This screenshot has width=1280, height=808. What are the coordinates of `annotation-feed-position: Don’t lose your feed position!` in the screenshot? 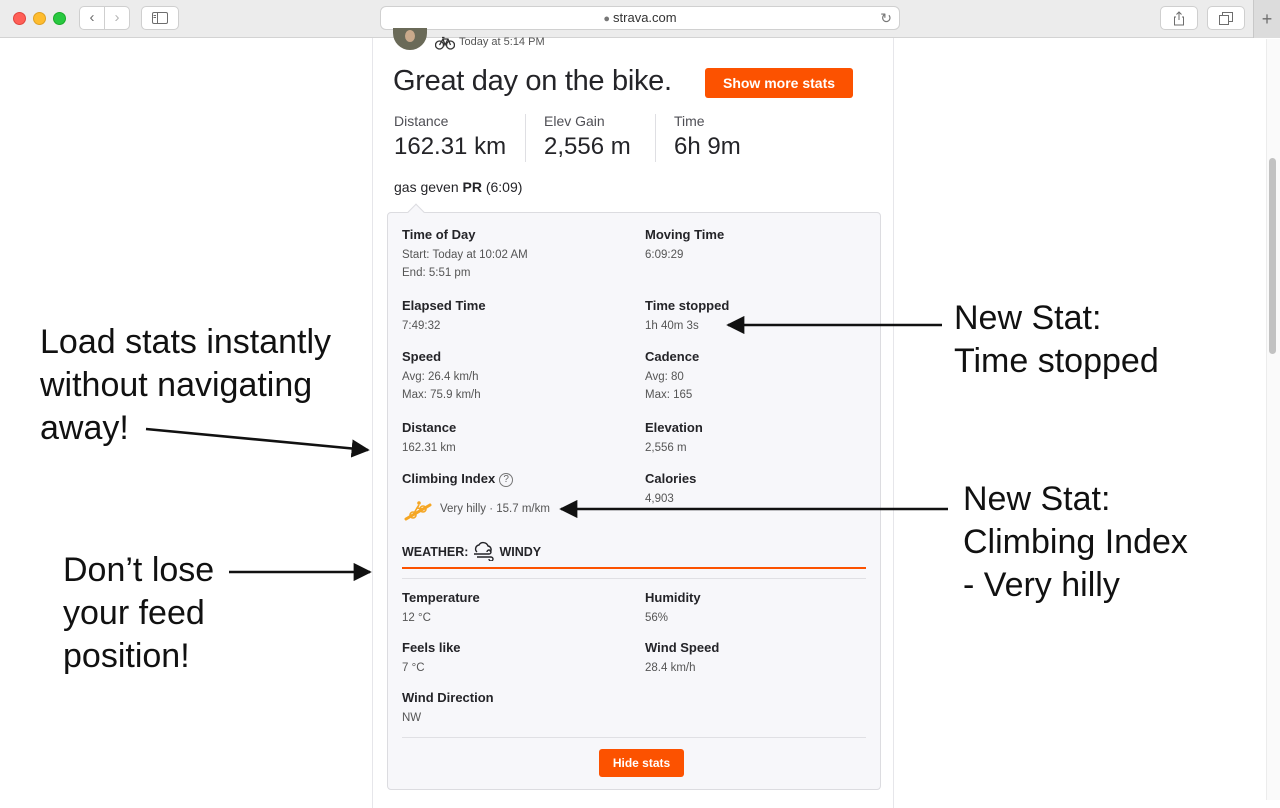 It's located at (138, 613).